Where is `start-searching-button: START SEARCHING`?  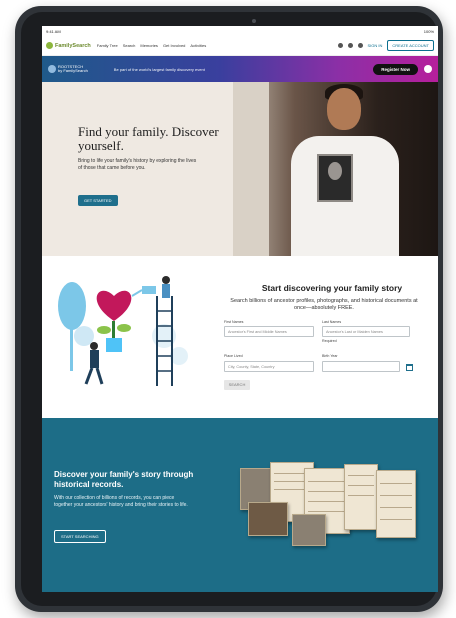
start-searching-button: START SEARCHING is located at coordinates (80, 536).